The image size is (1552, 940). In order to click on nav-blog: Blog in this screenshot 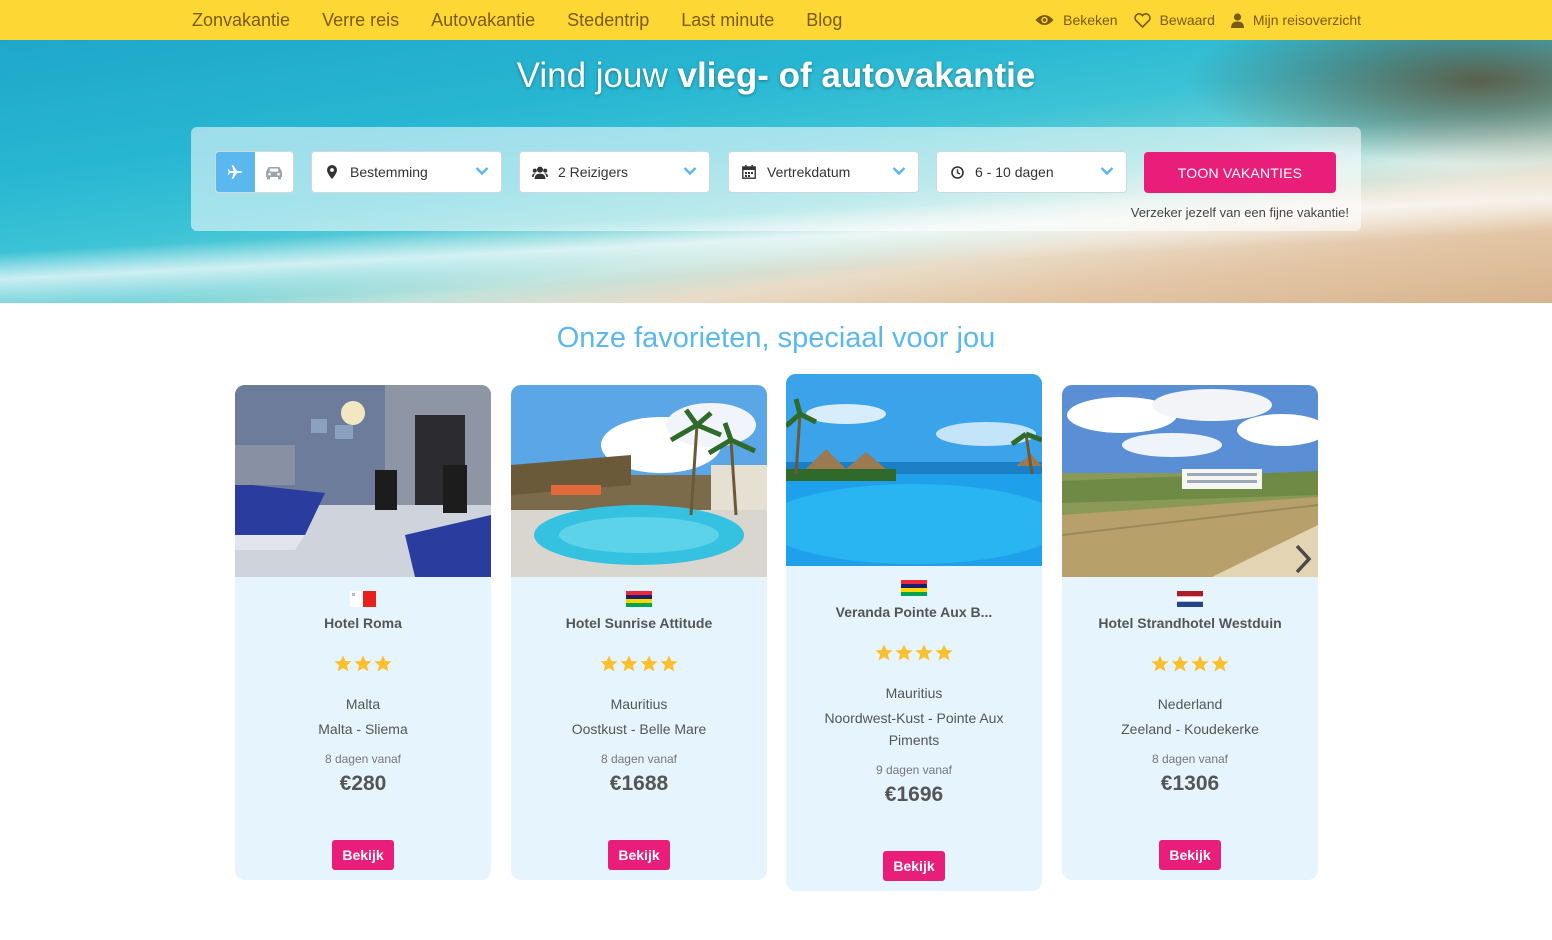, I will do `click(824, 20)`.